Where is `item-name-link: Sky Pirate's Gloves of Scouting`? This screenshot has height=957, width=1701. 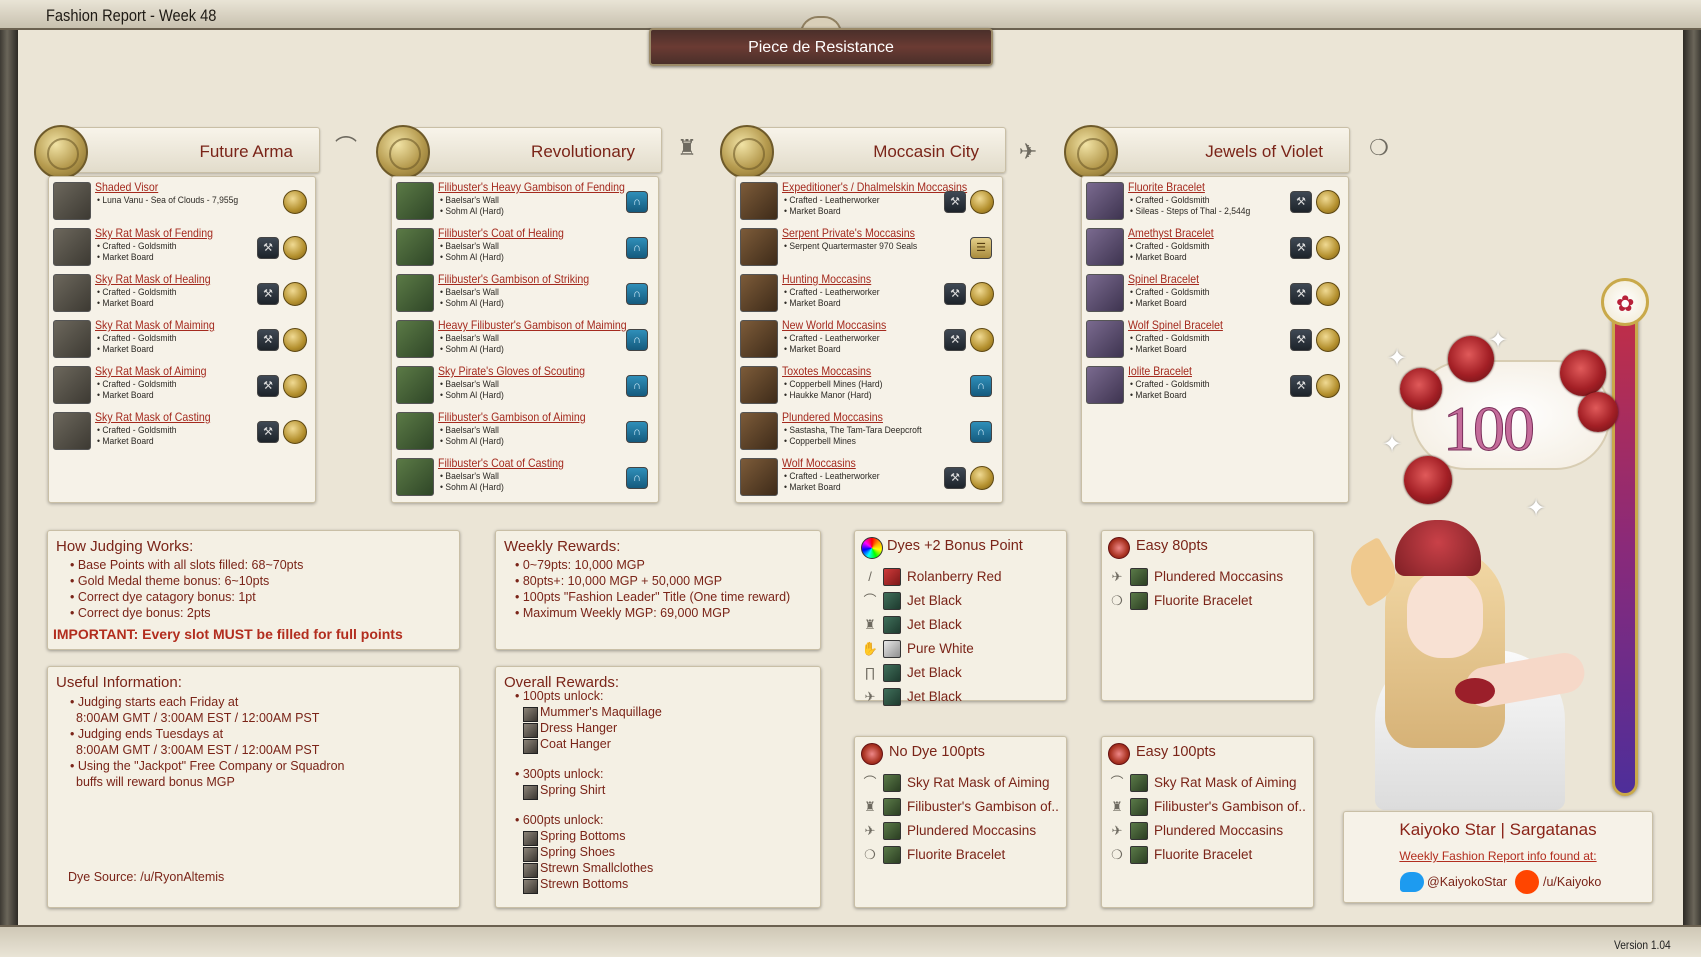 item-name-link: Sky Pirate's Gloves of Scouting is located at coordinates (511, 371).